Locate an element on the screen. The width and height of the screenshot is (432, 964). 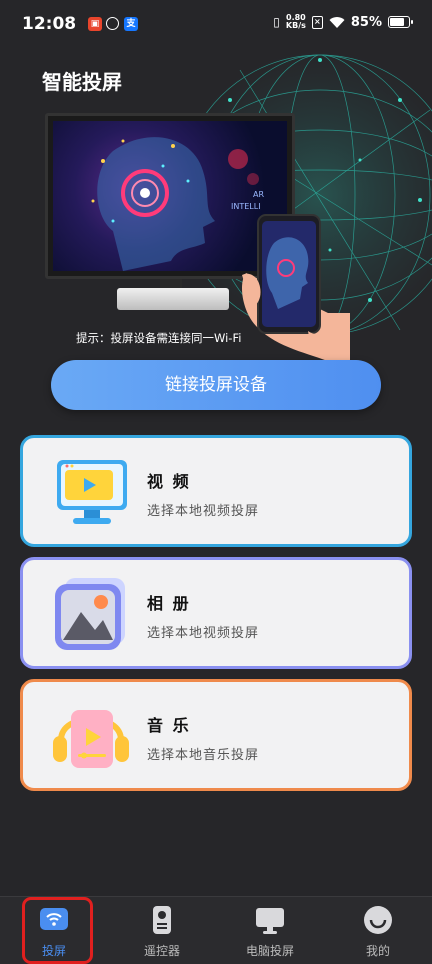
wifi-hint: 提示：投屏设备需连接同一Wi-Fi is located at coordinates (159, 338).